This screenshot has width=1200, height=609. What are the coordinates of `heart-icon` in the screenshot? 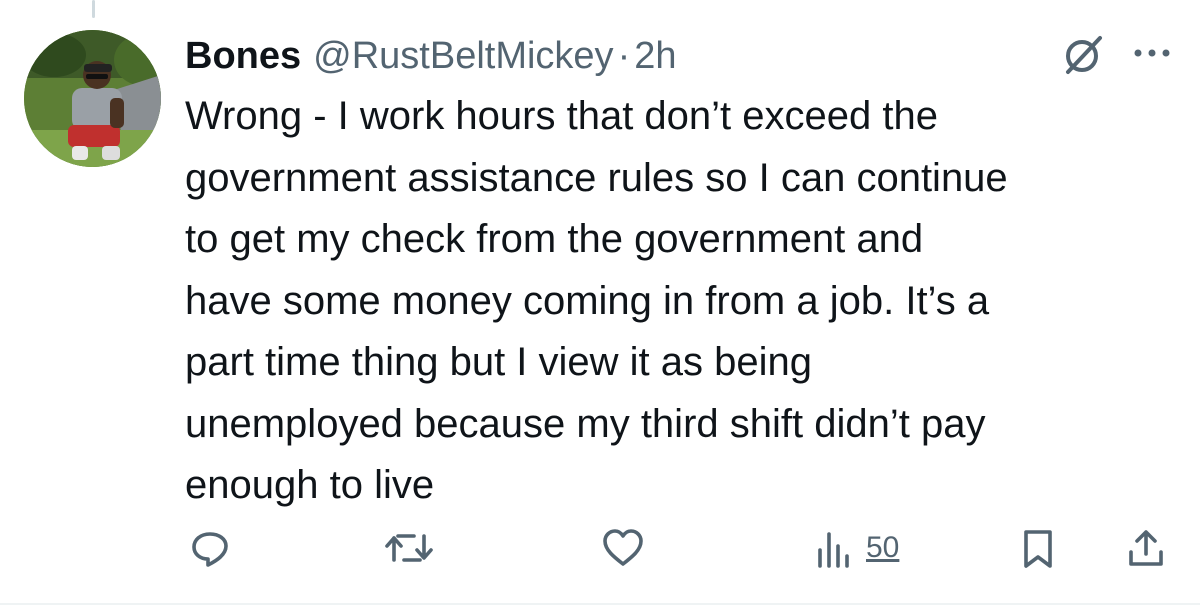 It's located at (623, 548).